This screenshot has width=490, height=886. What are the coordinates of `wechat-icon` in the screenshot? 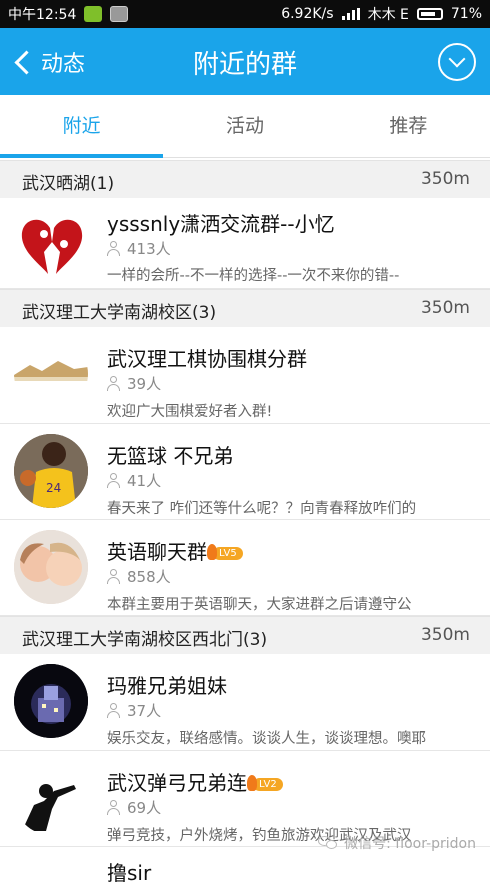 It's located at (329, 843).